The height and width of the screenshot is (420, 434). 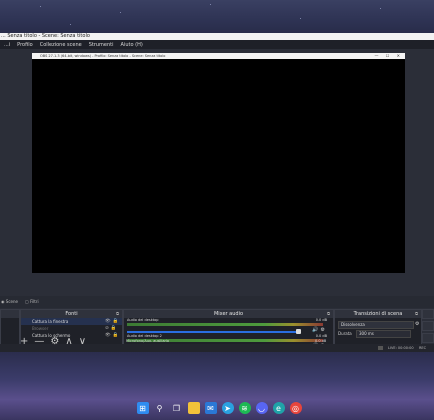 What do you see at coordinates (210, 408) in the screenshot?
I see `mail-icon: ✉` at bounding box center [210, 408].